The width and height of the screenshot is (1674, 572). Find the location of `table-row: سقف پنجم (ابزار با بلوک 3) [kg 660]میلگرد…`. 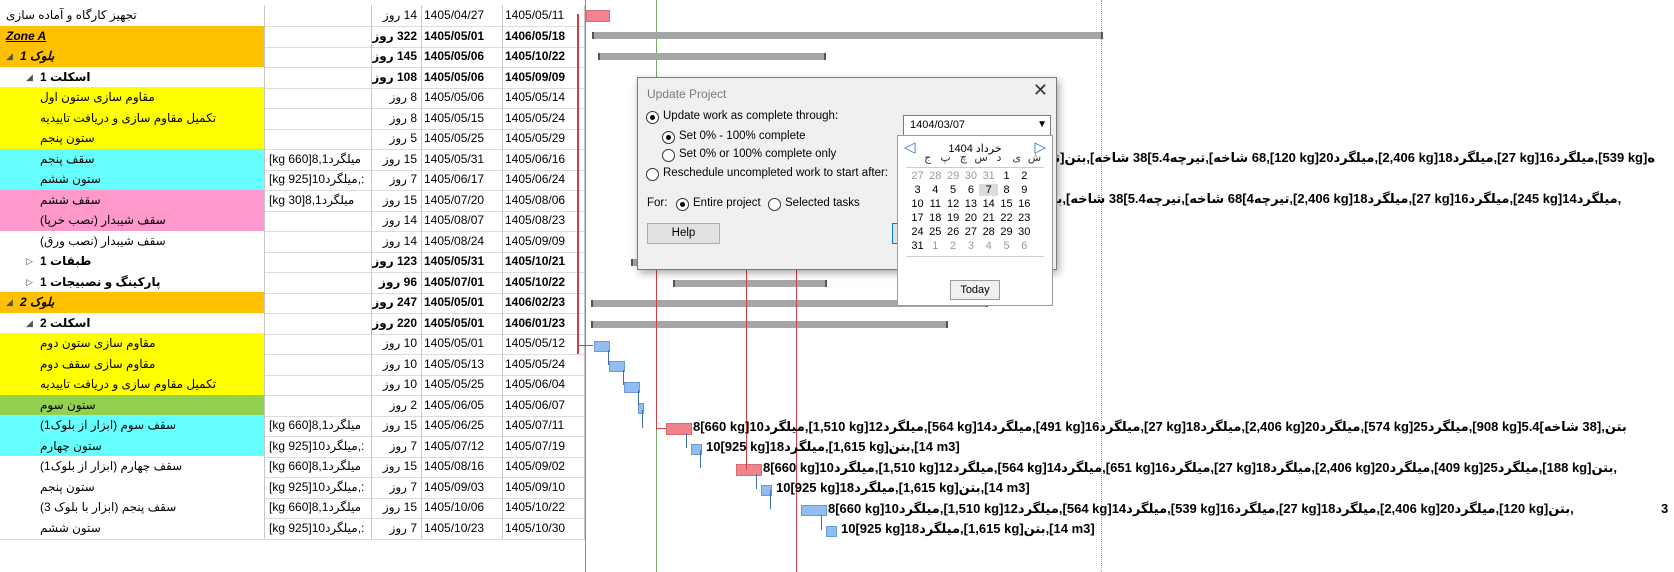

table-row: سقف پنجم (ابزار با بلوک 3) [kg 660]میلگرد… is located at coordinates (292, 508).